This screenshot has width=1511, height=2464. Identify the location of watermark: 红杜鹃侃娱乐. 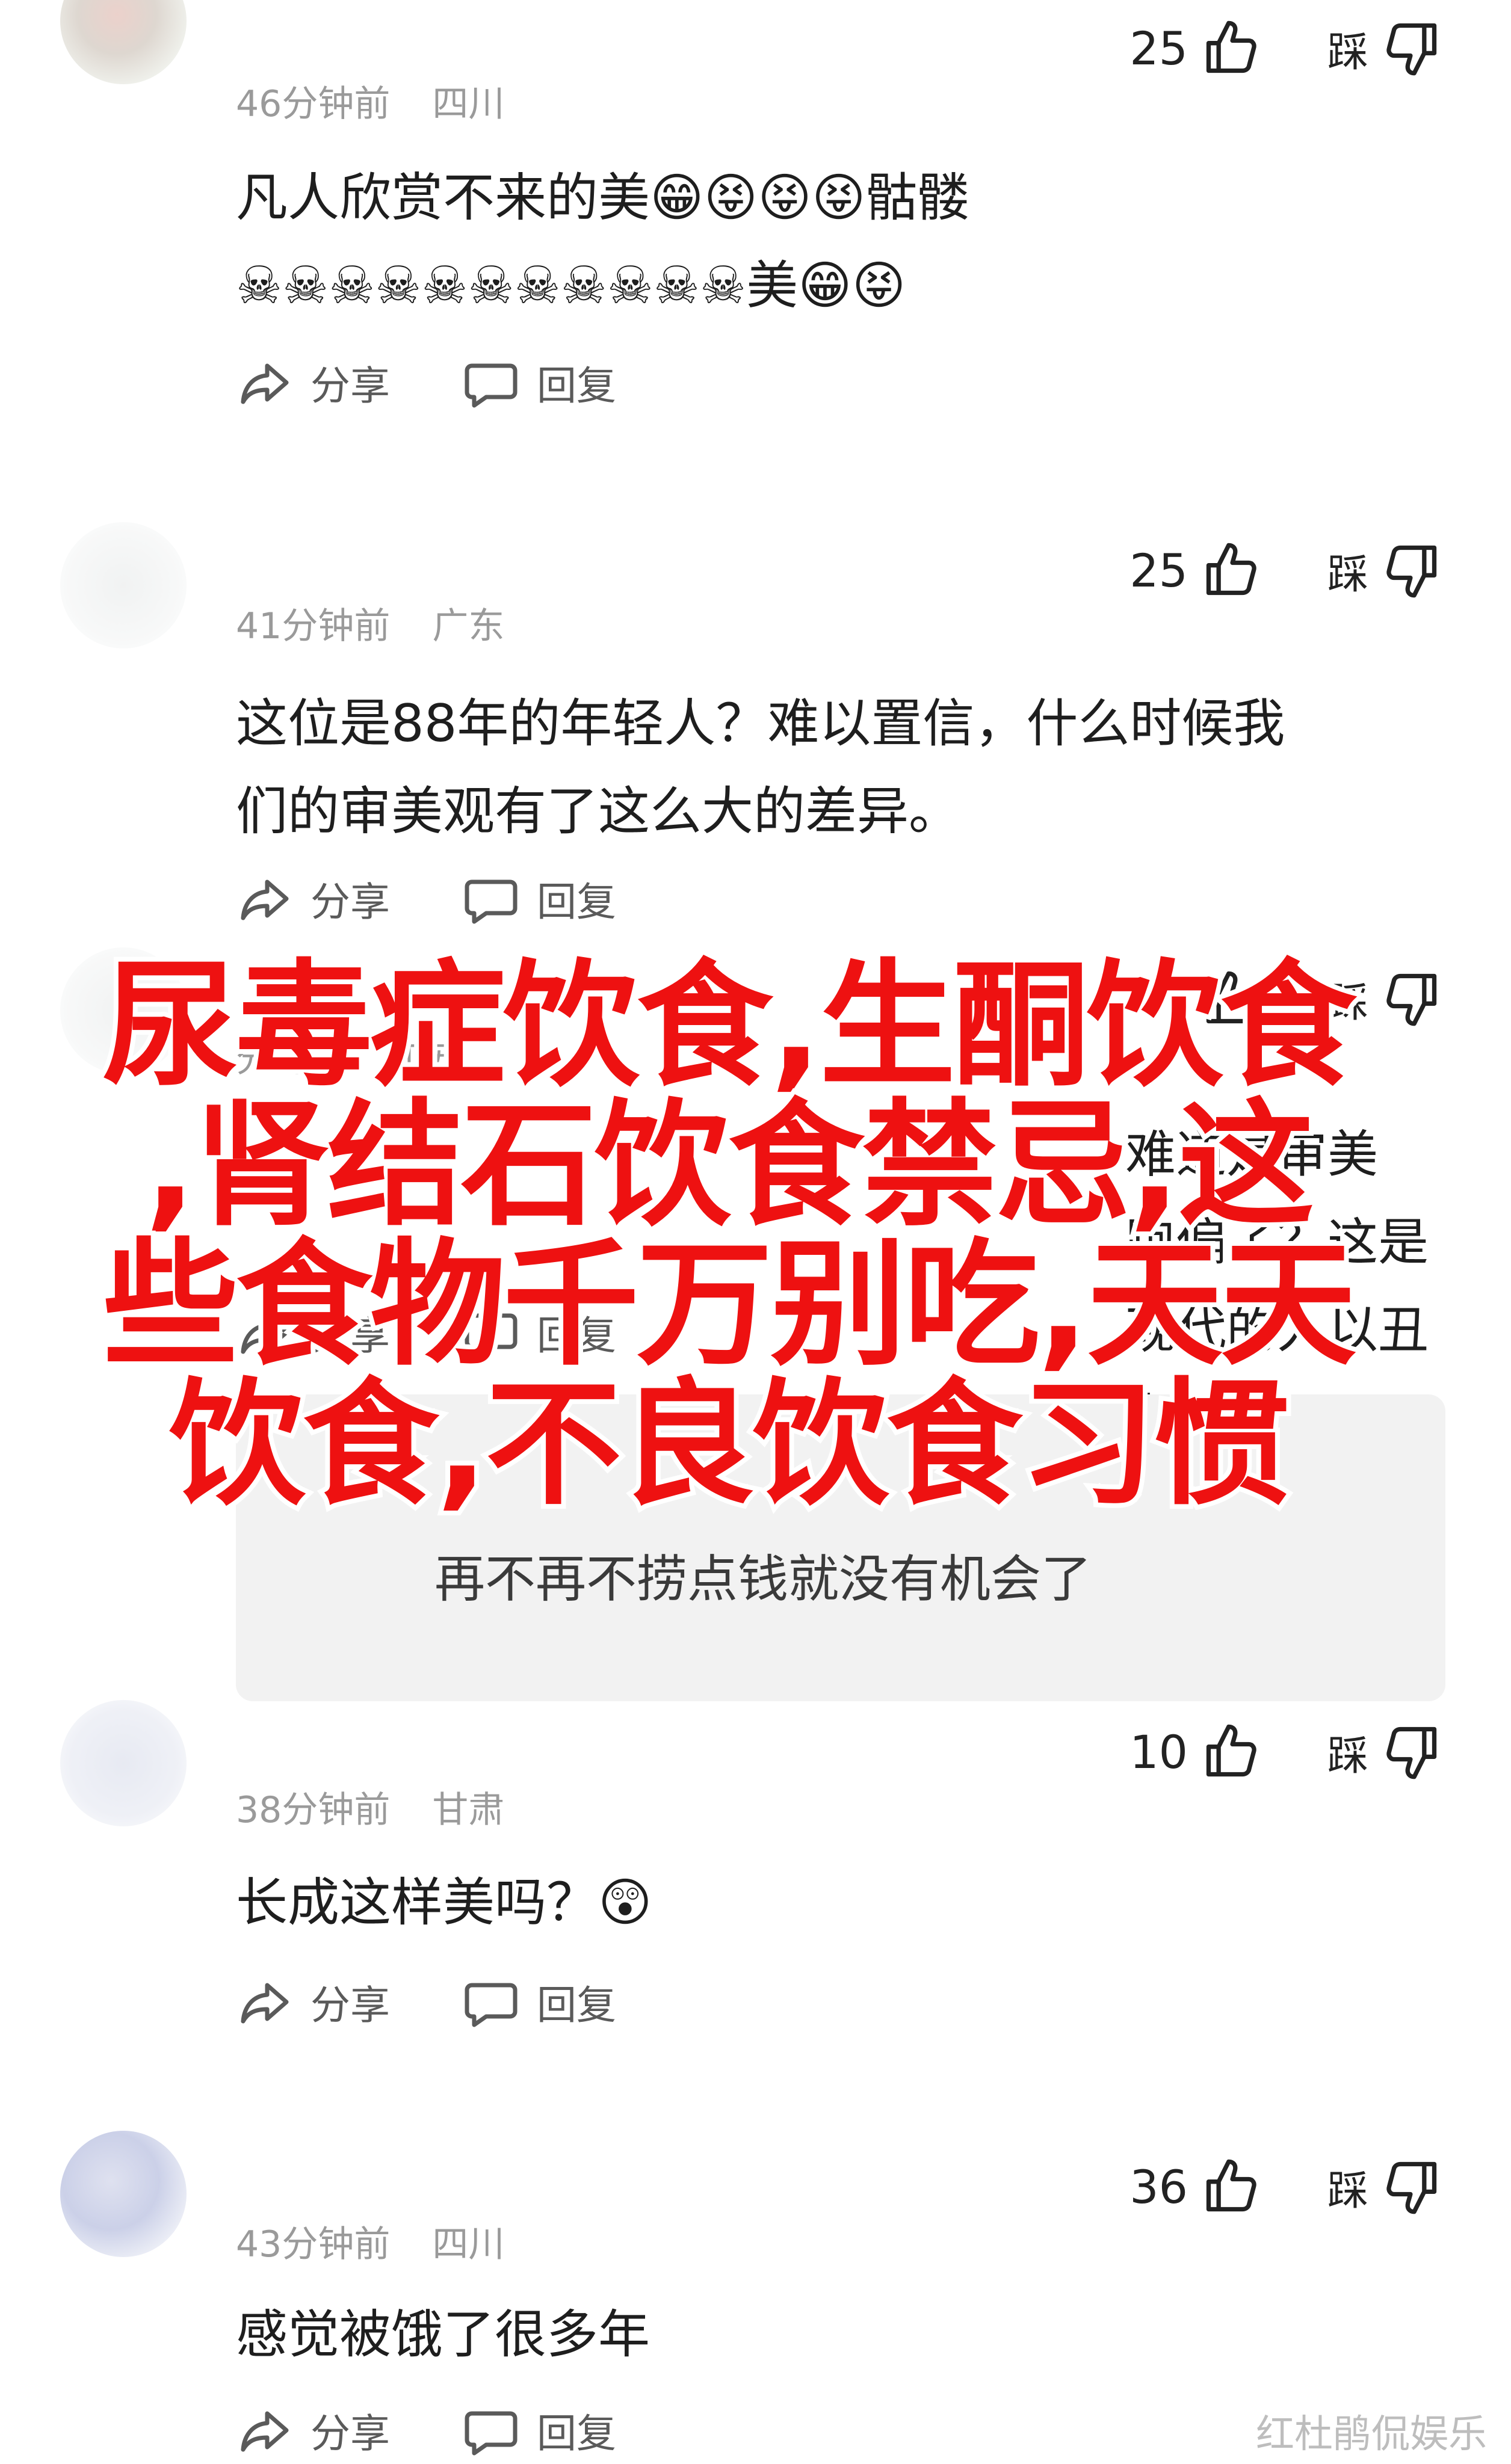
(1371, 2434).